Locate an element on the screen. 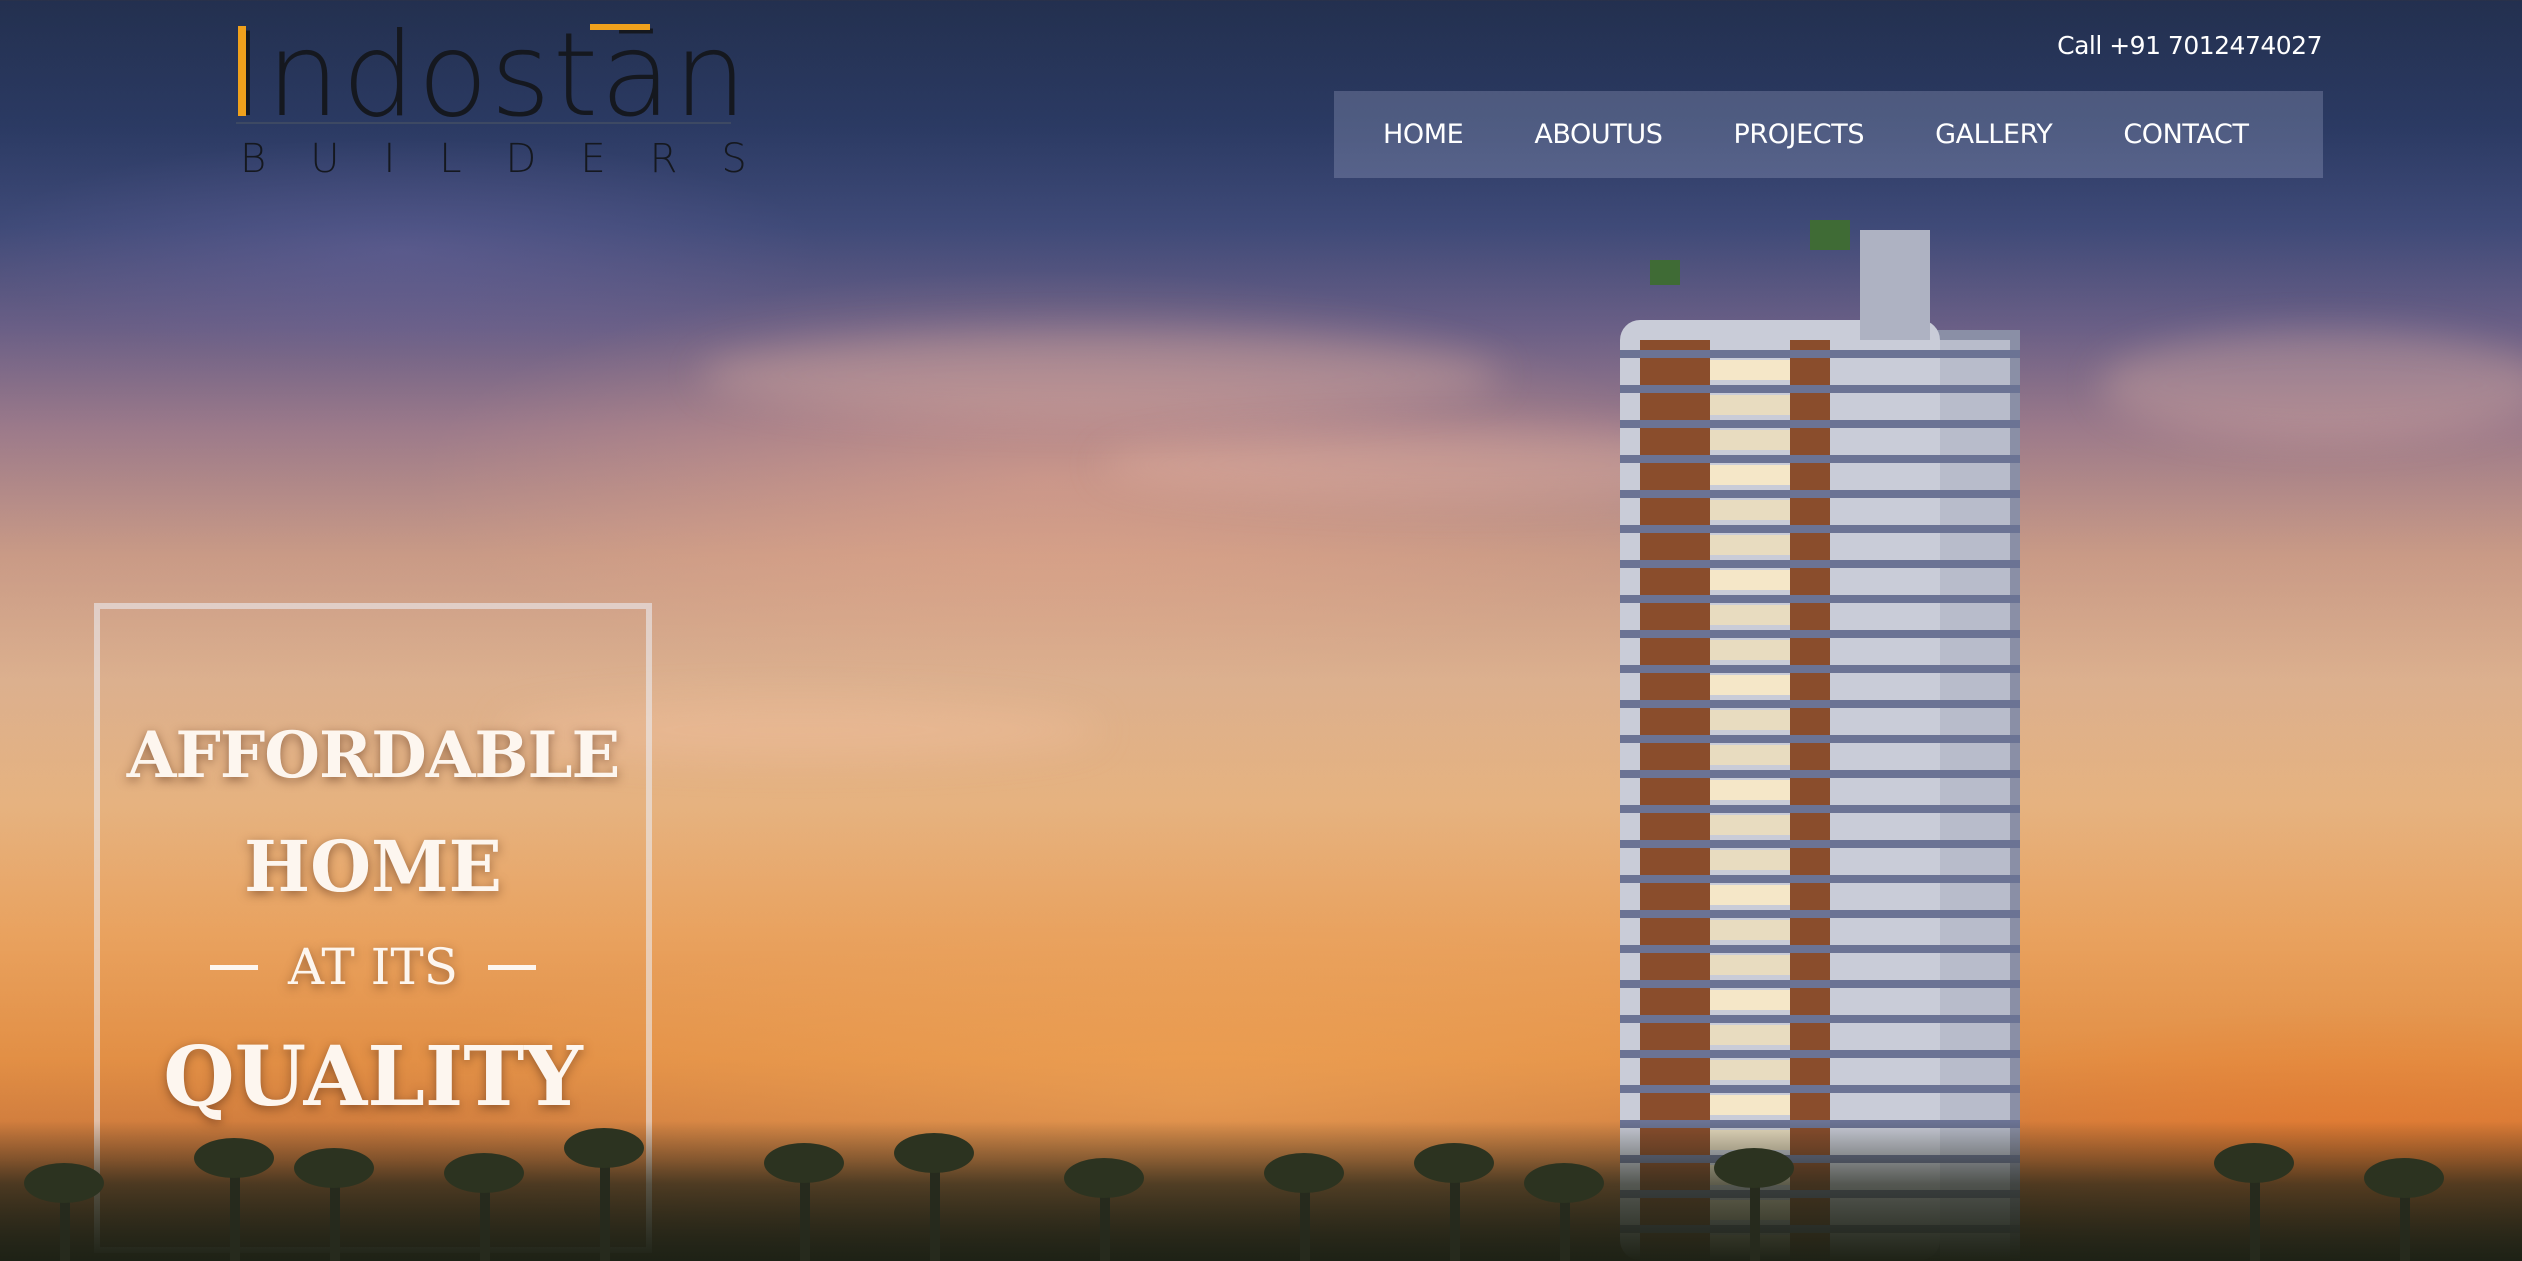 Image resolution: width=2522 pixels, height=1261 pixels. logo-accent-bar is located at coordinates (242, 71).